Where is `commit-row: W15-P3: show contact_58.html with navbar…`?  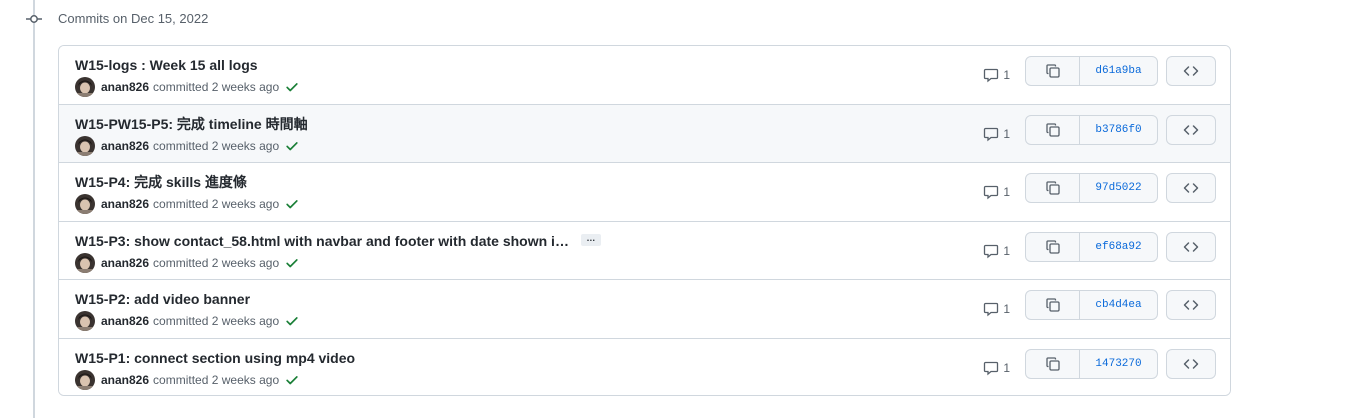
commit-row: W15-P3: show contact_58.html with navbar… is located at coordinates (644, 250).